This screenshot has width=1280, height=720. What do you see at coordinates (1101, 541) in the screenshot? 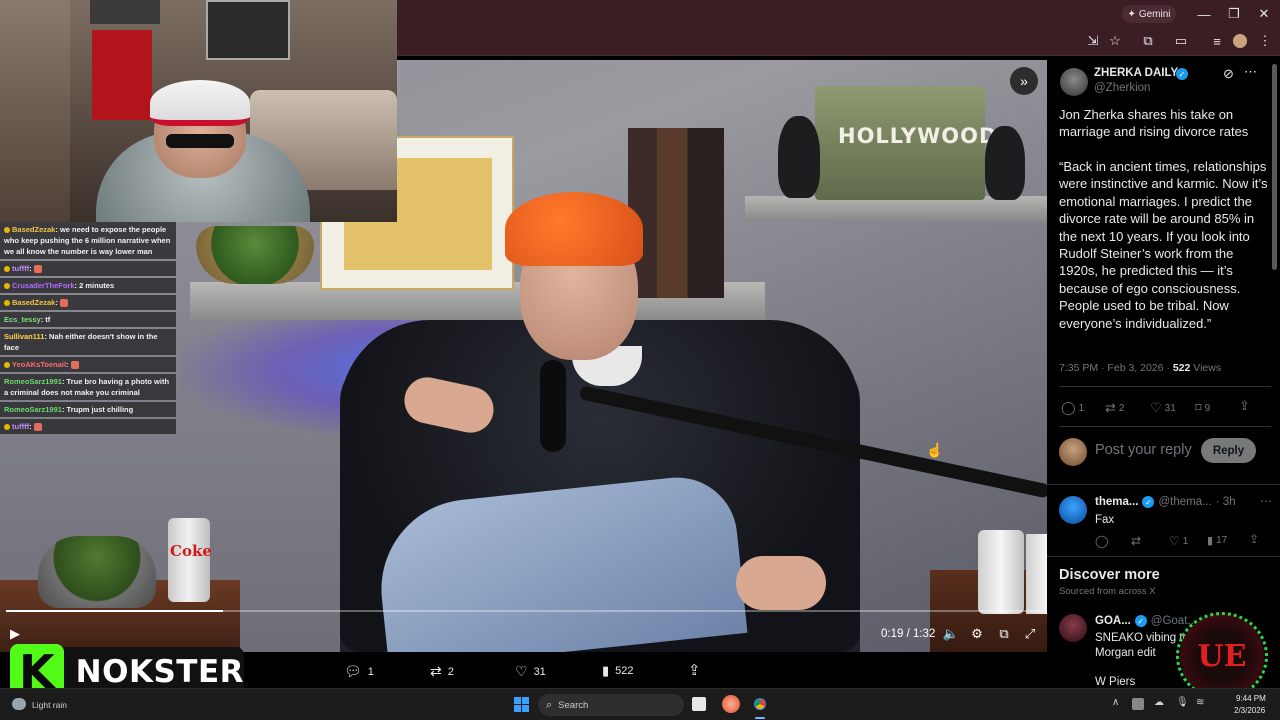
I see `reply1-reply-icon: ◯` at bounding box center [1101, 541].